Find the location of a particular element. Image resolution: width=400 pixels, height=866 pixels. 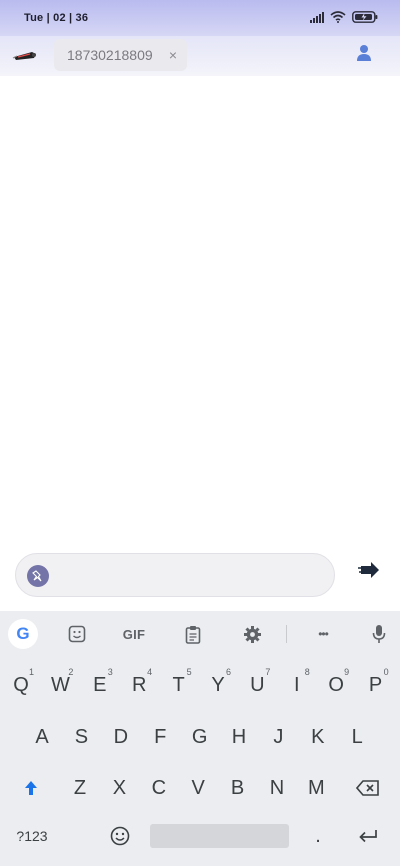

message-composer is located at coordinates (175, 575).